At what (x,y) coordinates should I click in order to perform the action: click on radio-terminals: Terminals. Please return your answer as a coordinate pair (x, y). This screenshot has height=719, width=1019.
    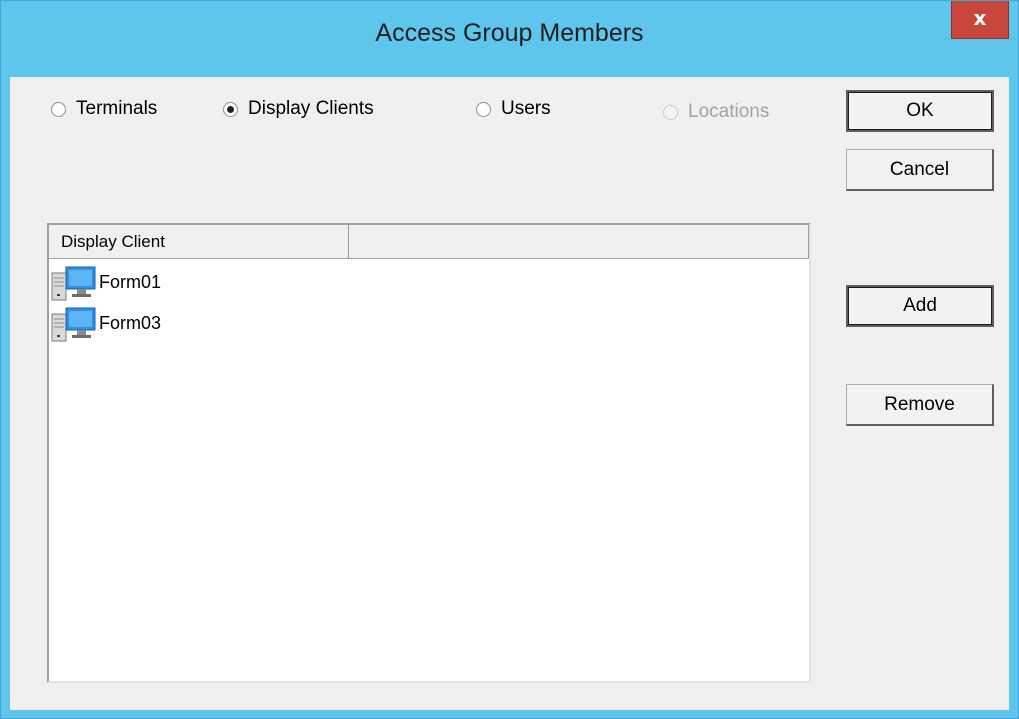
    Looking at the image, I should click on (104, 109).